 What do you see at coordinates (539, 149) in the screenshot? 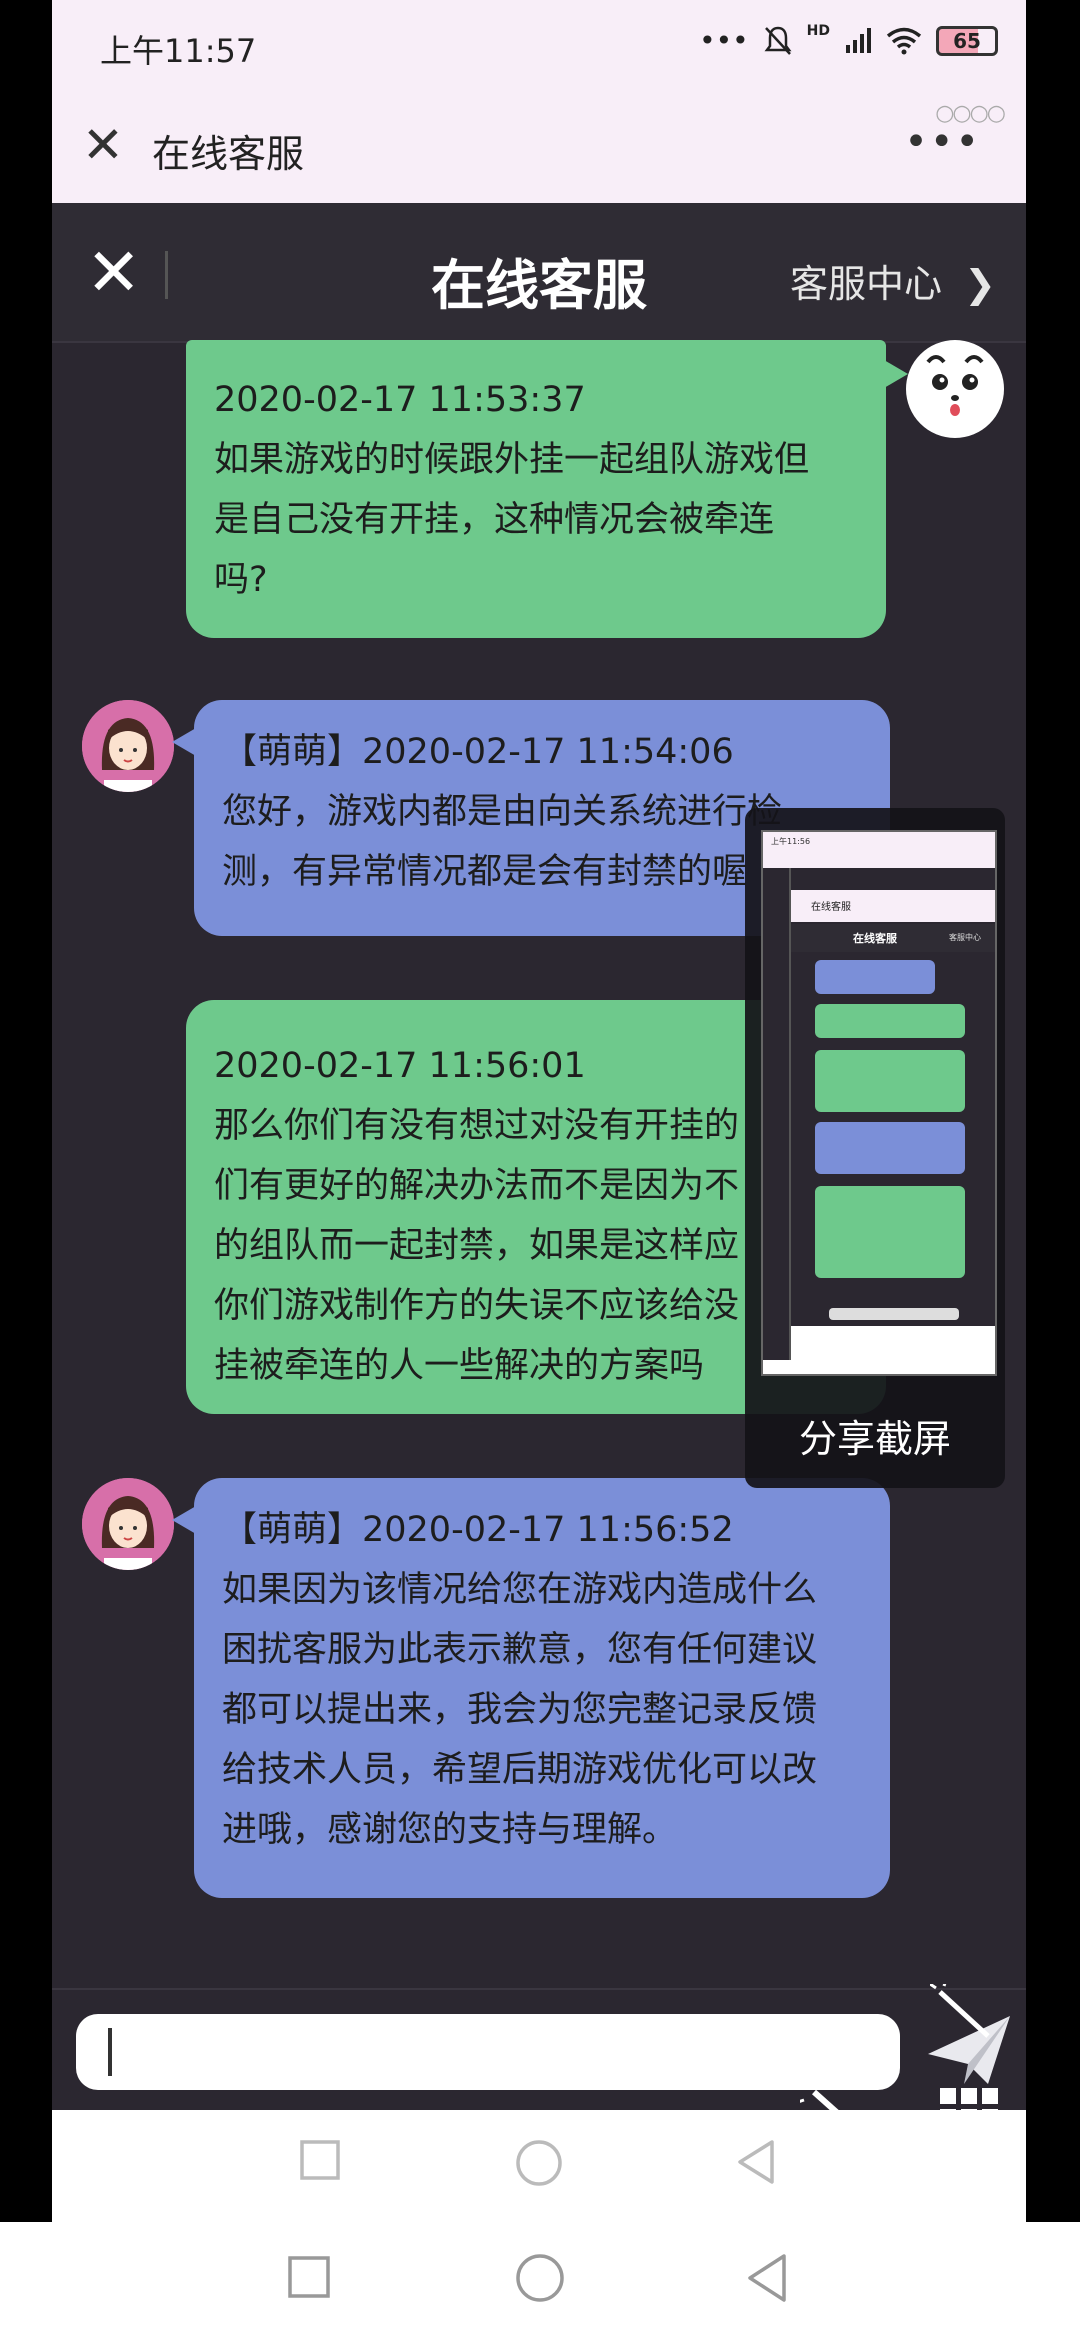
I see `app-bar: ✕ 在线客服 ○○○○ •••` at bounding box center [539, 149].